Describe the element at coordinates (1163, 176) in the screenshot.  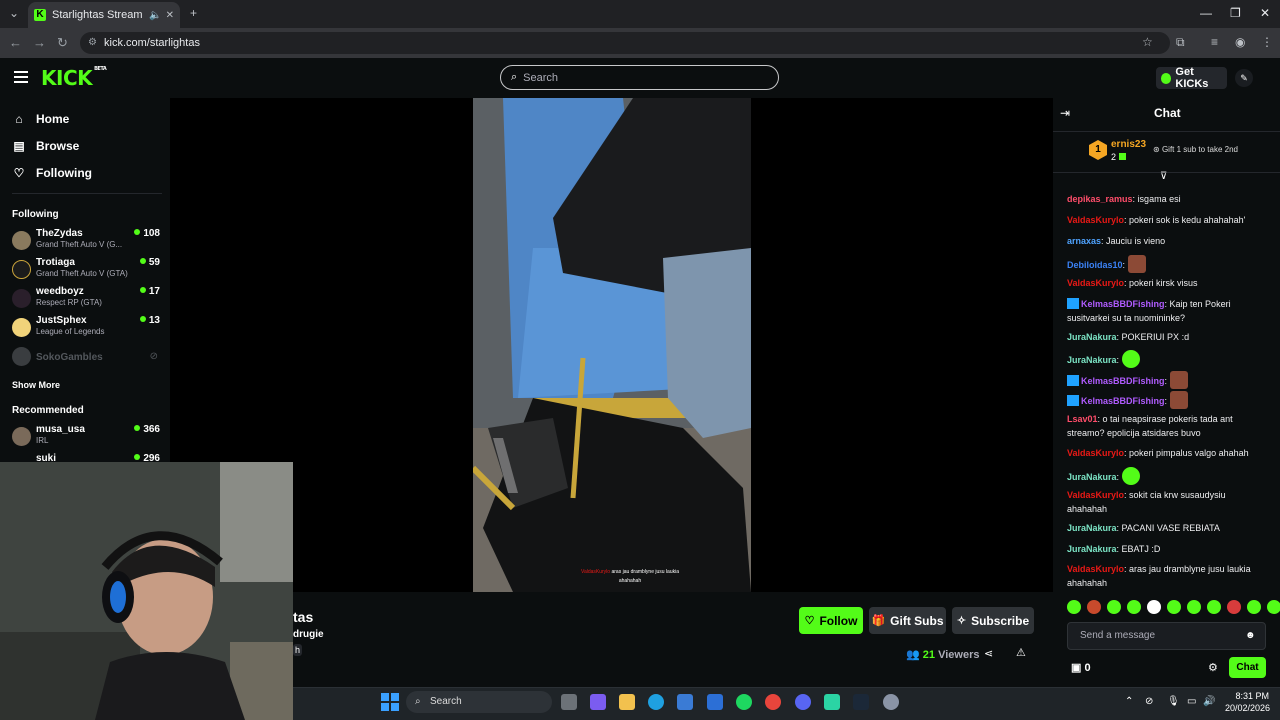
I see `pinned-toggle-icon: ⊽` at that location.